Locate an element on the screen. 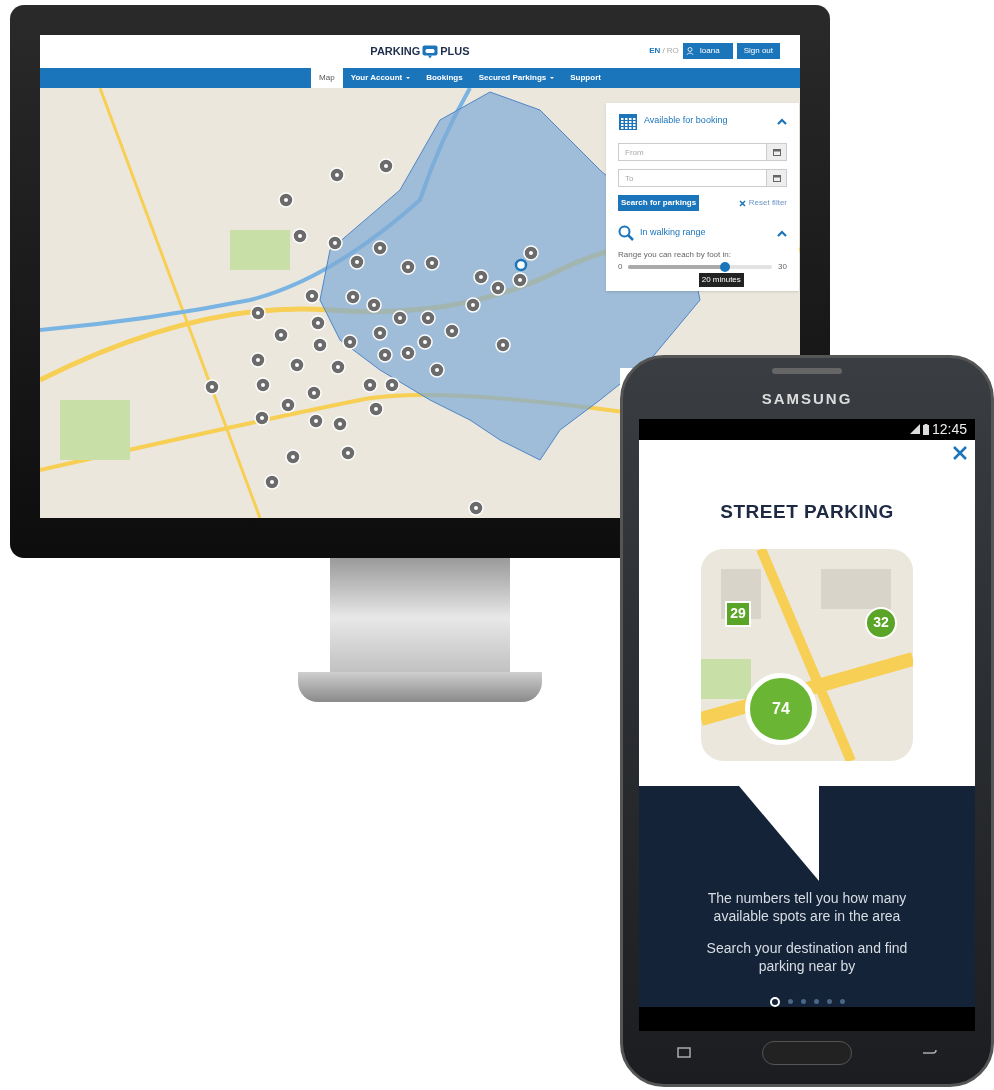 The height and width of the screenshot is (1090, 994). panel-title: Available for booking is located at coordinates (686, 121).